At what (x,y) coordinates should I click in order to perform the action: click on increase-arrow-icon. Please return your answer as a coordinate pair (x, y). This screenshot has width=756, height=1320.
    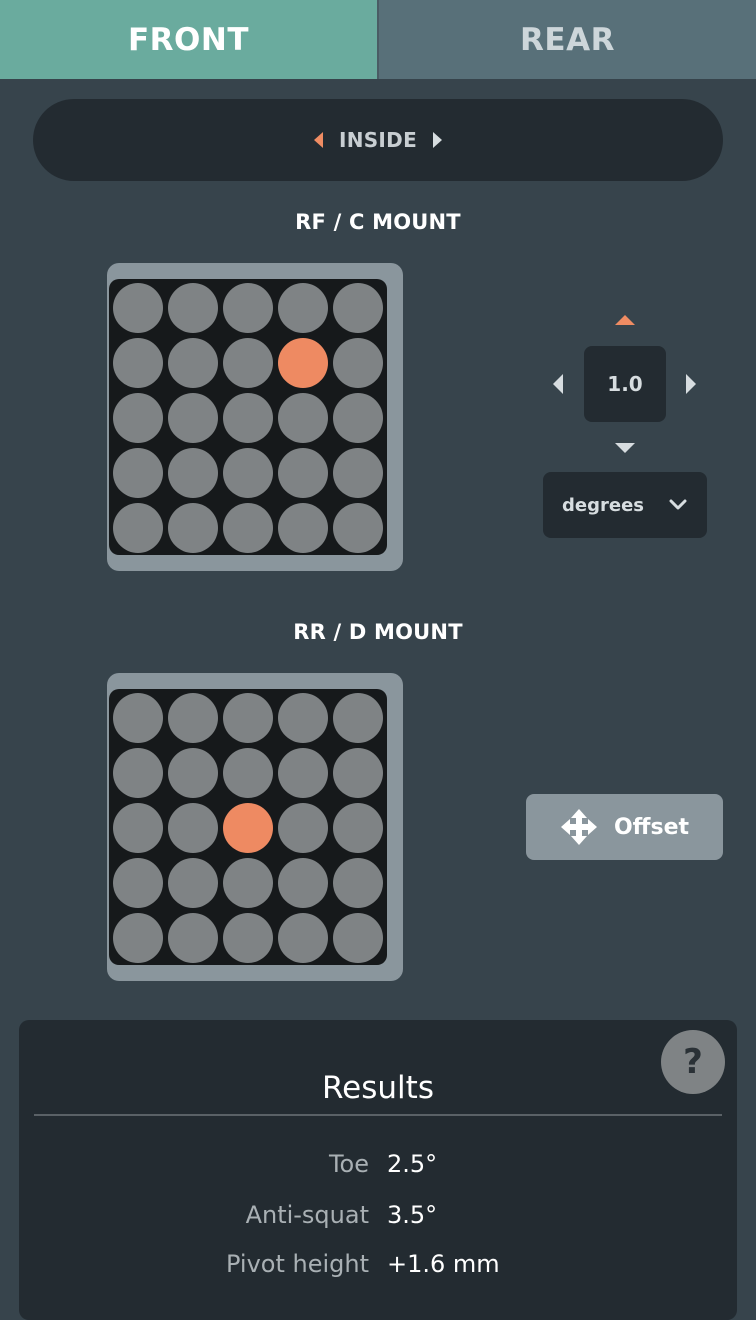
    Looking at the image, I should click on (625, 320).